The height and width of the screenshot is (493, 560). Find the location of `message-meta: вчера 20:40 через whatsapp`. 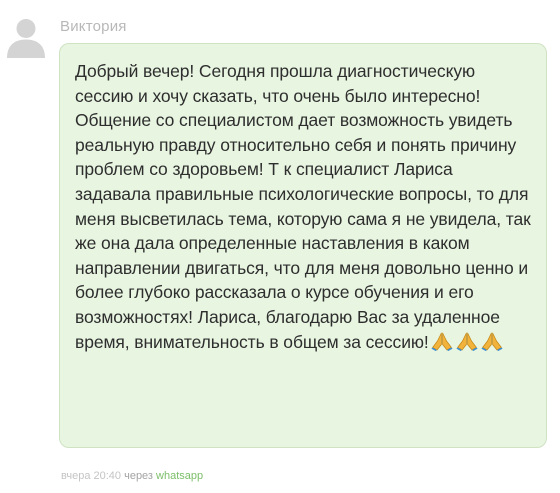

message-meta: вчера 20:40 через whatsapp is located at coordinates (132, 476).